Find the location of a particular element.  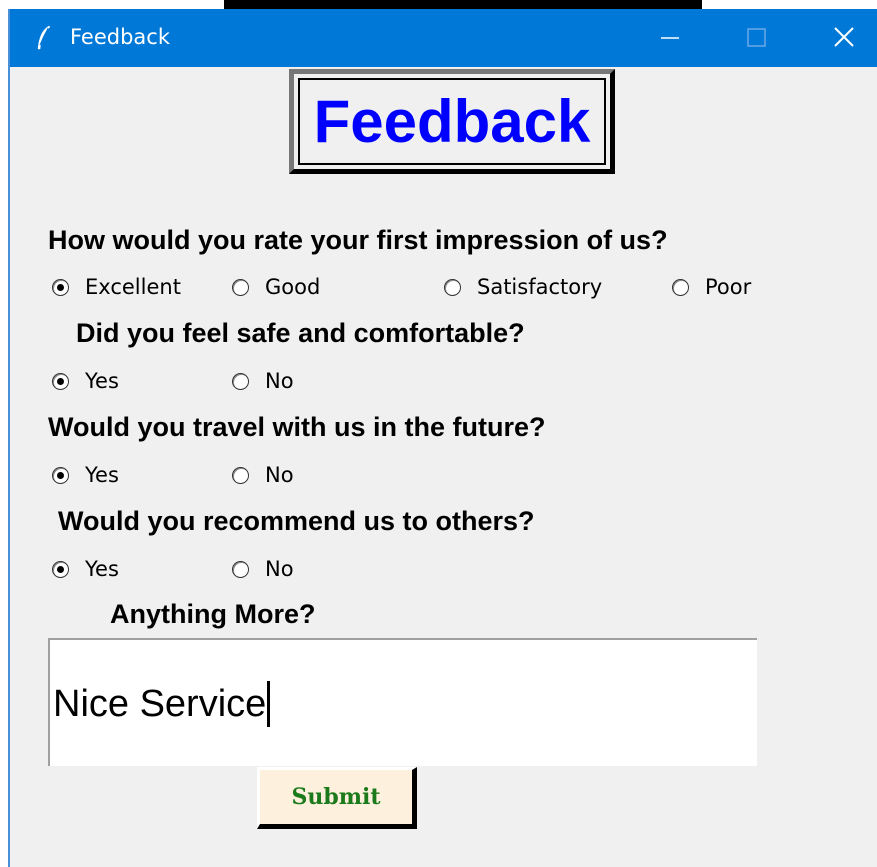

page-title: Feedback is located at coordinates (452, 121).